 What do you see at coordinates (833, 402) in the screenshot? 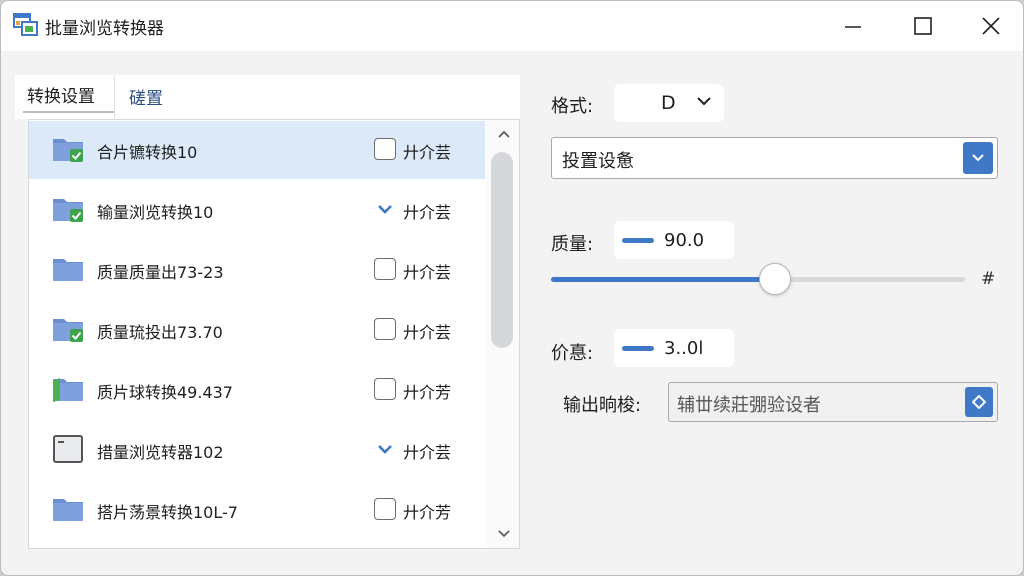
I see `output-combobox: 辅丗续莊弸验设者` at bounding box center [833, 402].